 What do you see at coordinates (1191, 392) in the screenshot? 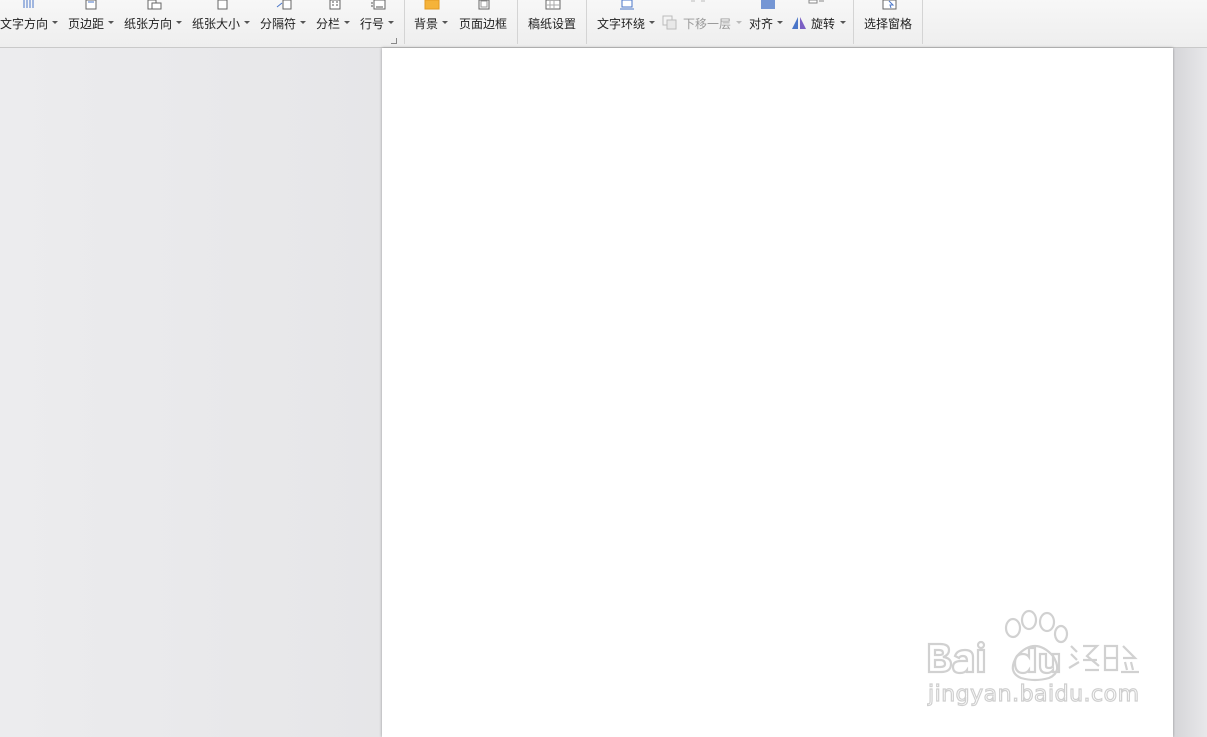
I see `workspace-right-margin` at bounding box center [1191, 392].